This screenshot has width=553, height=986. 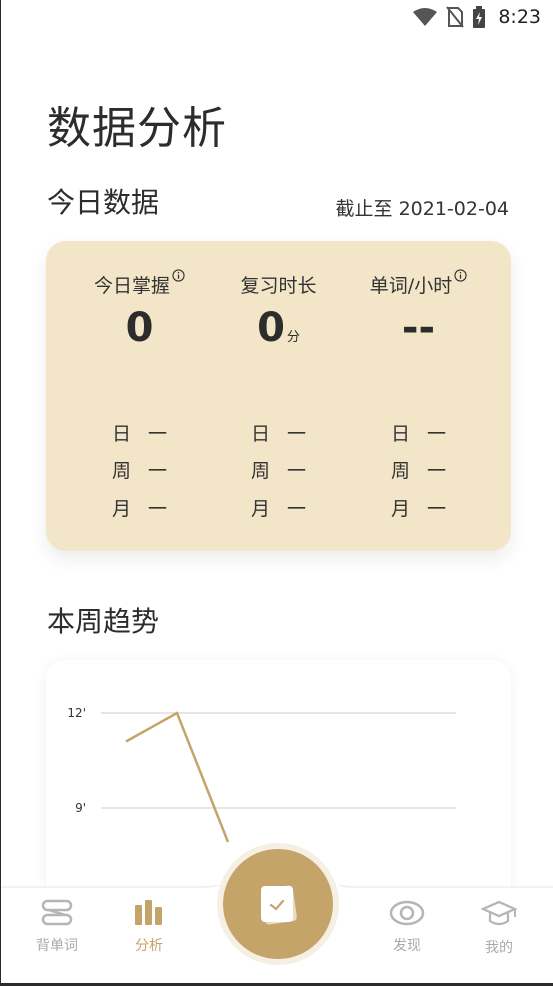 I want to click on status-bar: 8:23, so click(x=277, y=19).